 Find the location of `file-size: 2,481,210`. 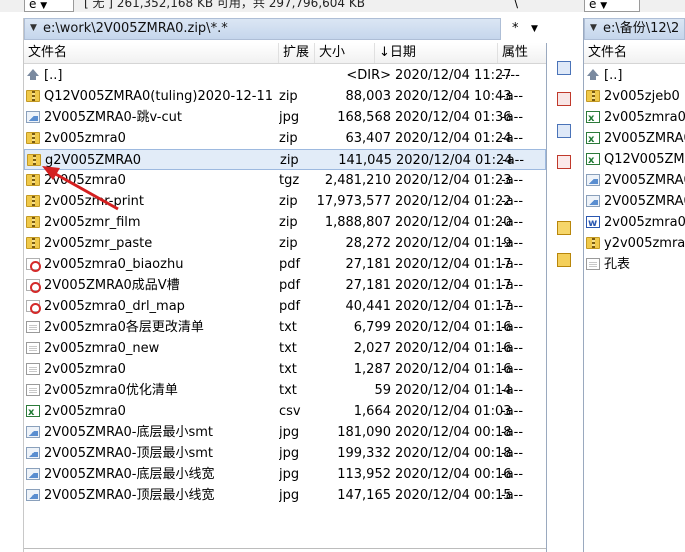

file-size: 2,481,210 is located at coordinates (357, 180).